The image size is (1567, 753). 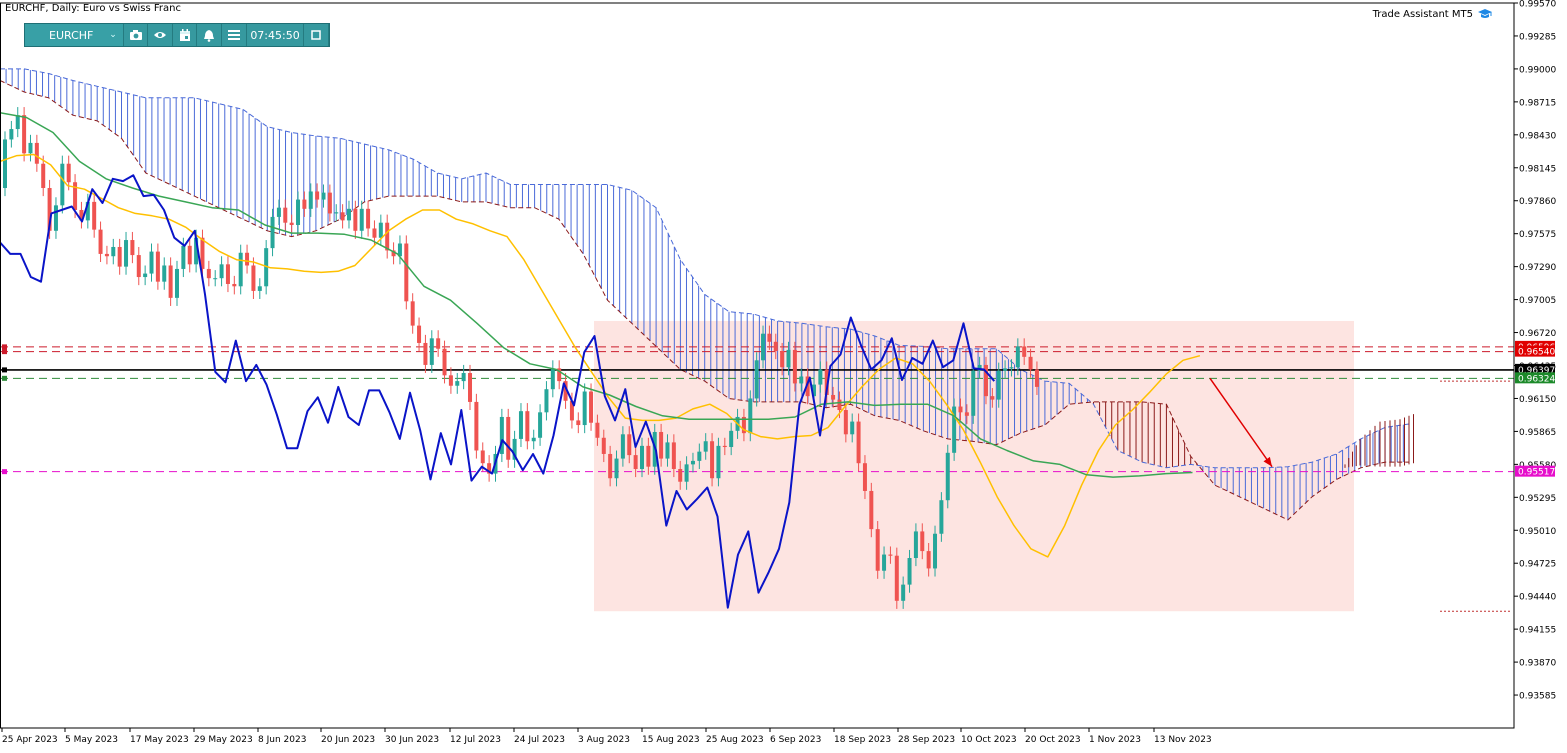 I want to click on x-tick-label: 6 Sep 2023, so click(x=795, y=740).